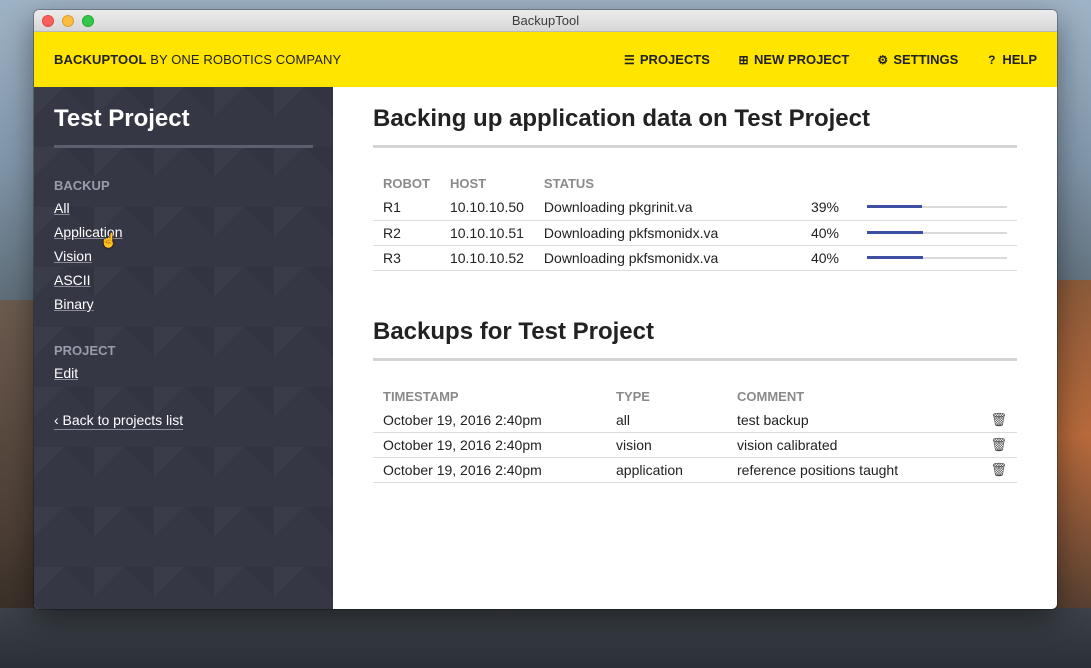 The image size is (1091, 668). What do you see at coordinates (68, 21) in the screenshot?
I see `window-minimize-button` at bounding box center [68, 21].